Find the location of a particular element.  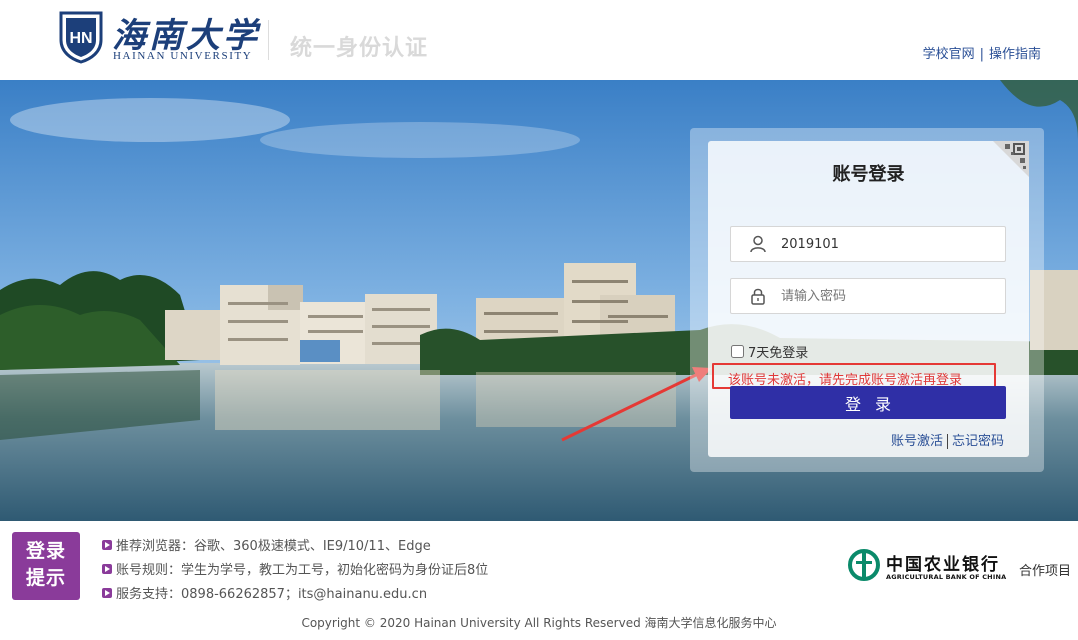

forgot-password-link: 忘记密码 is located at coordinates (978, 441).